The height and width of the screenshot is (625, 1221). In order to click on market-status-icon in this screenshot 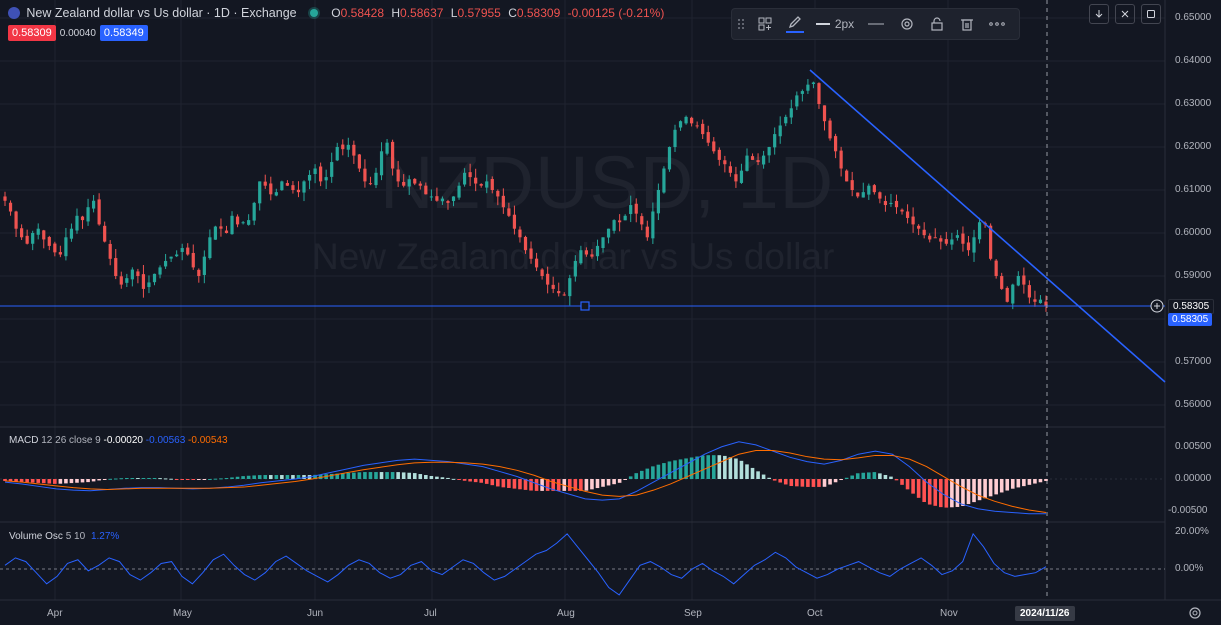, I will do `click(313, 13)`.